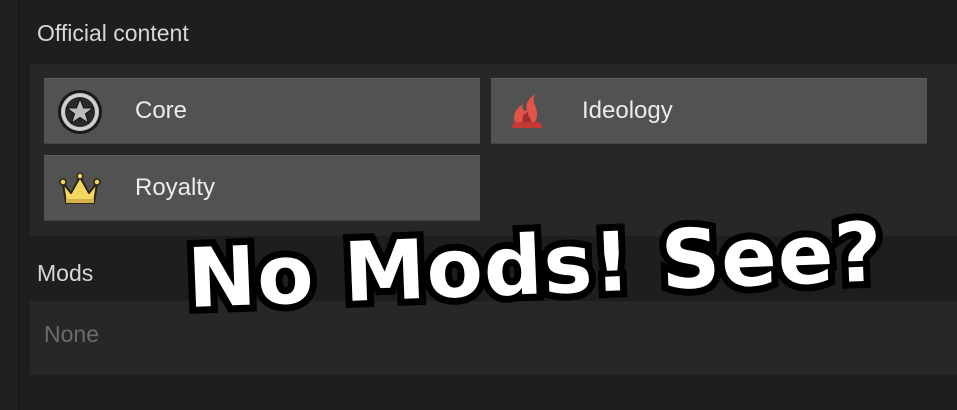  What do you see at coordinates (527, 111) in the screenshot?
I see `ideology-flame-icon` at bounding box center [527, 111].